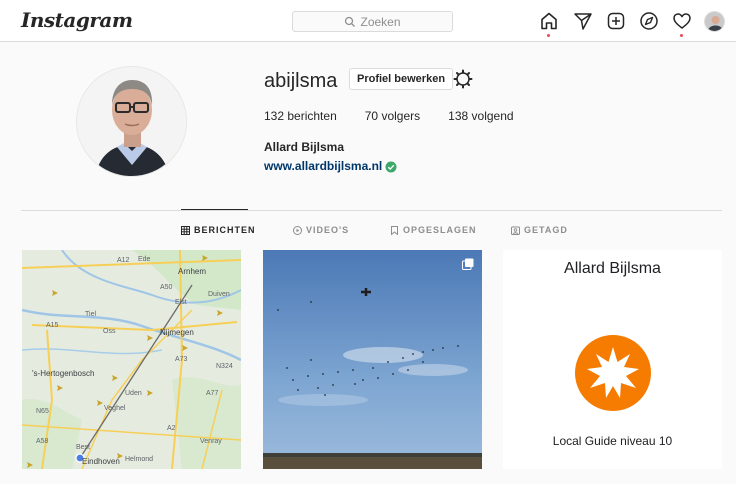  Describe the element at coordinates (458, 116) in the screenshot. I see `following-count: 138` at that location.